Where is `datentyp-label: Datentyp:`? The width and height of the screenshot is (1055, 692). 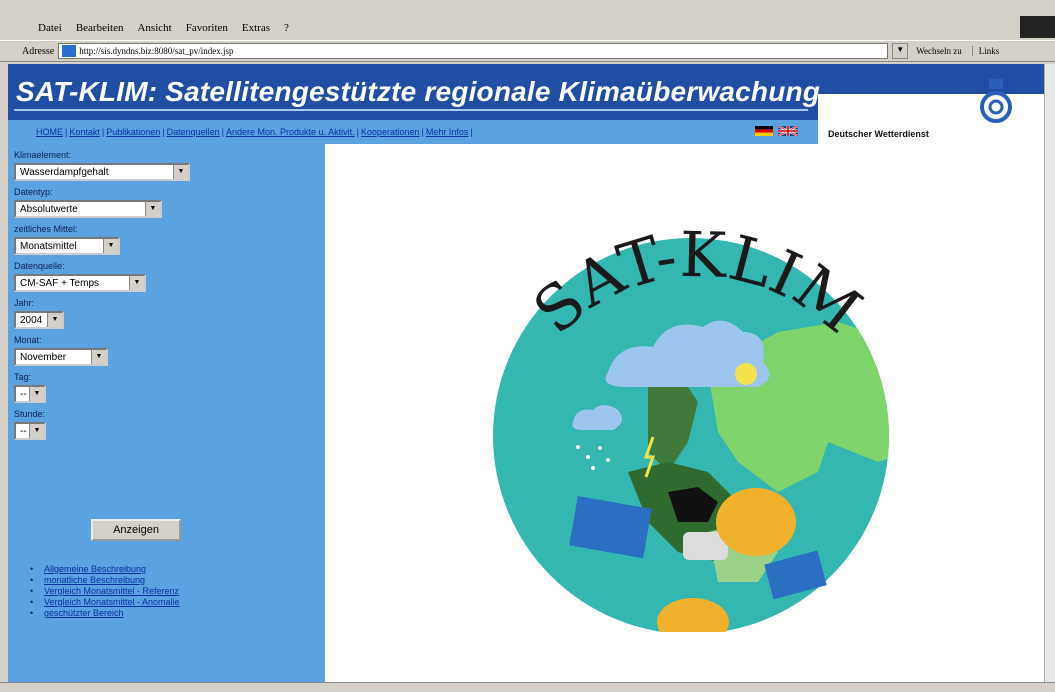 datentyp-label: Datentyp: is located at coordinates (33, 192).